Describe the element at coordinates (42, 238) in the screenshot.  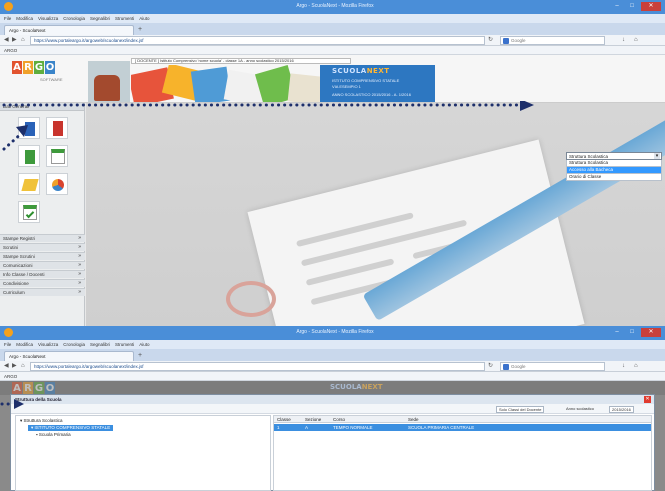
I see `sidebar-item-stampe-registri: Stampe Registri »` at that location.